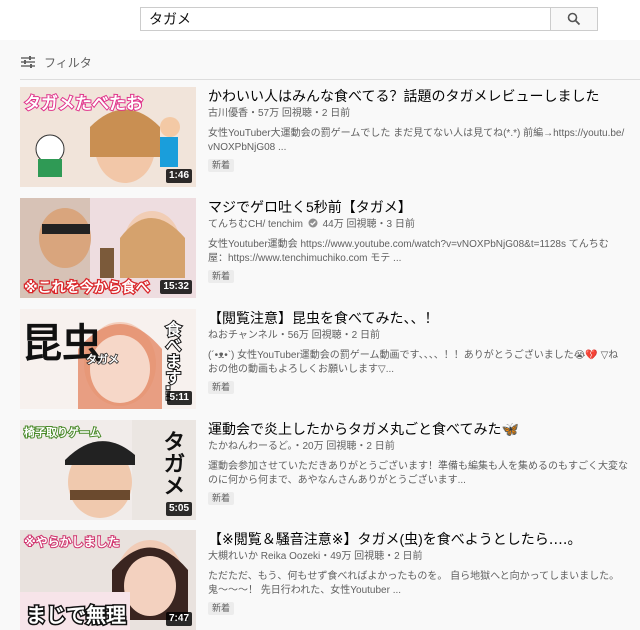  I want to click on top-bar, so click(320, 20).